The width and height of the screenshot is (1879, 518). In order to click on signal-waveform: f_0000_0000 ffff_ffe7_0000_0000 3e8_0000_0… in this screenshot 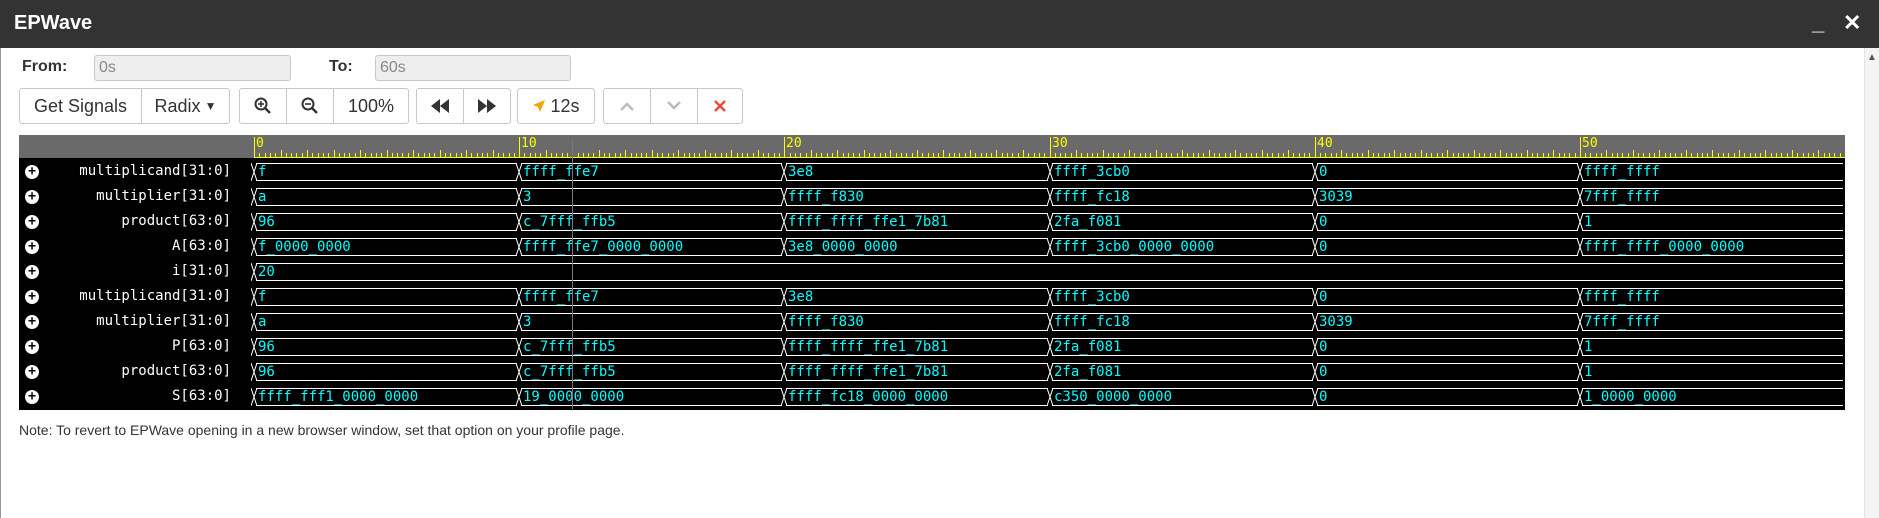, I will do `click(1048, 246)`.